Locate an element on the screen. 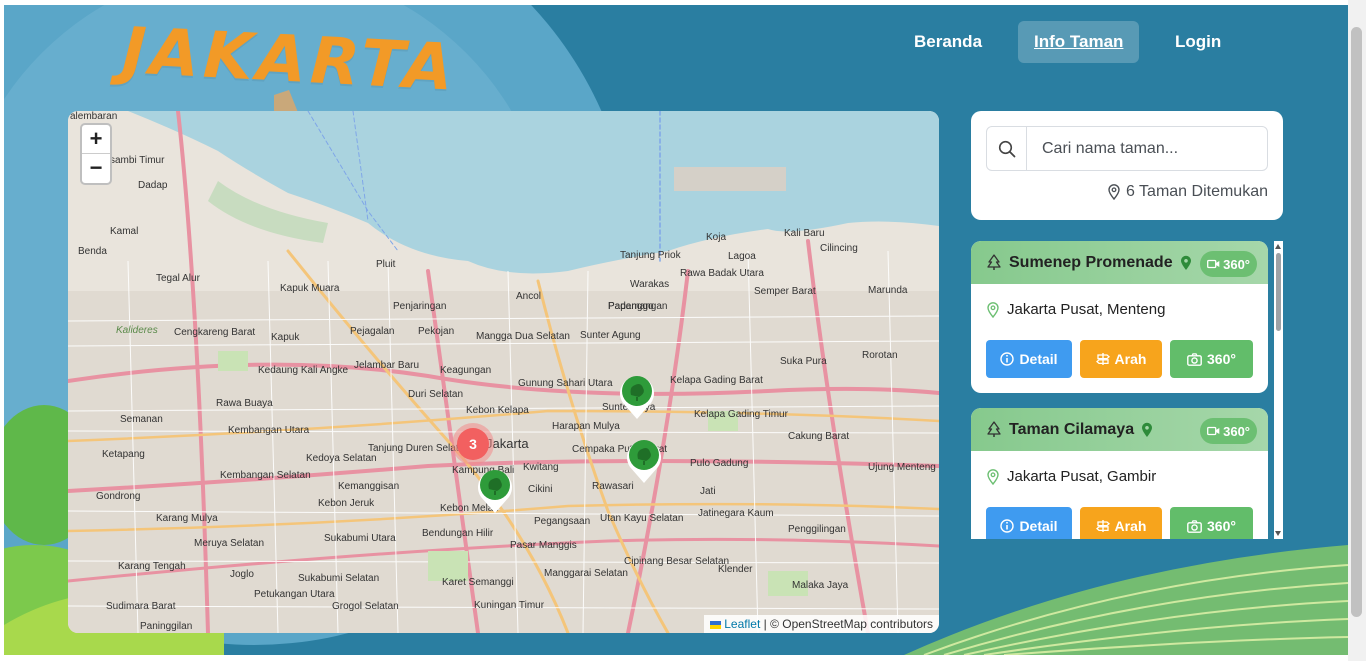 The image size is (1366, 661). scroll-down-arrow is located at coordinates (1278, 533).